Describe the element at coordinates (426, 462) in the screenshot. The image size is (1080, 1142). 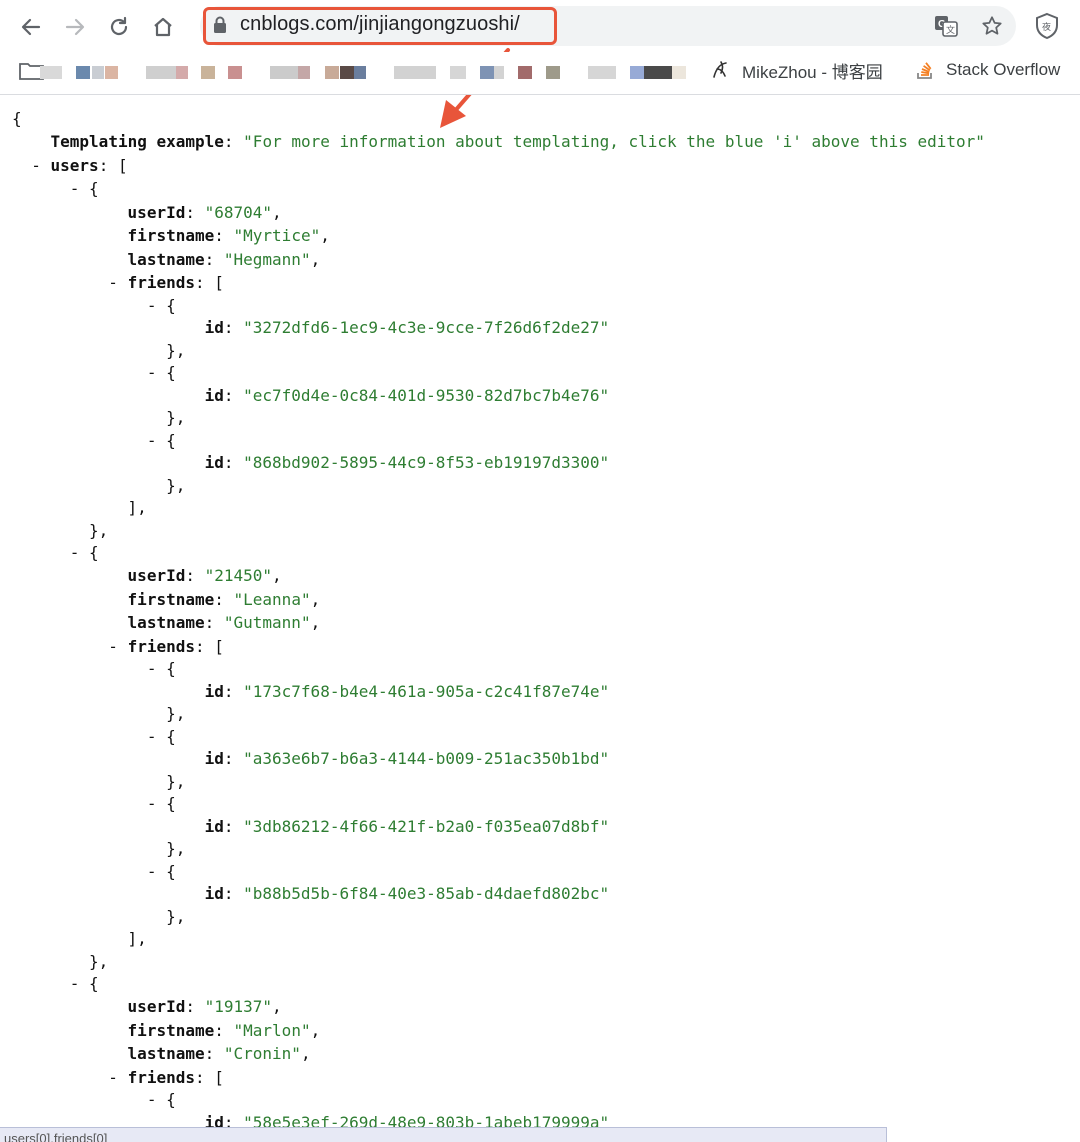
I see `json-string-value: "868bd902-5895-44c9-8f53-eb19197d3300"` at that location.